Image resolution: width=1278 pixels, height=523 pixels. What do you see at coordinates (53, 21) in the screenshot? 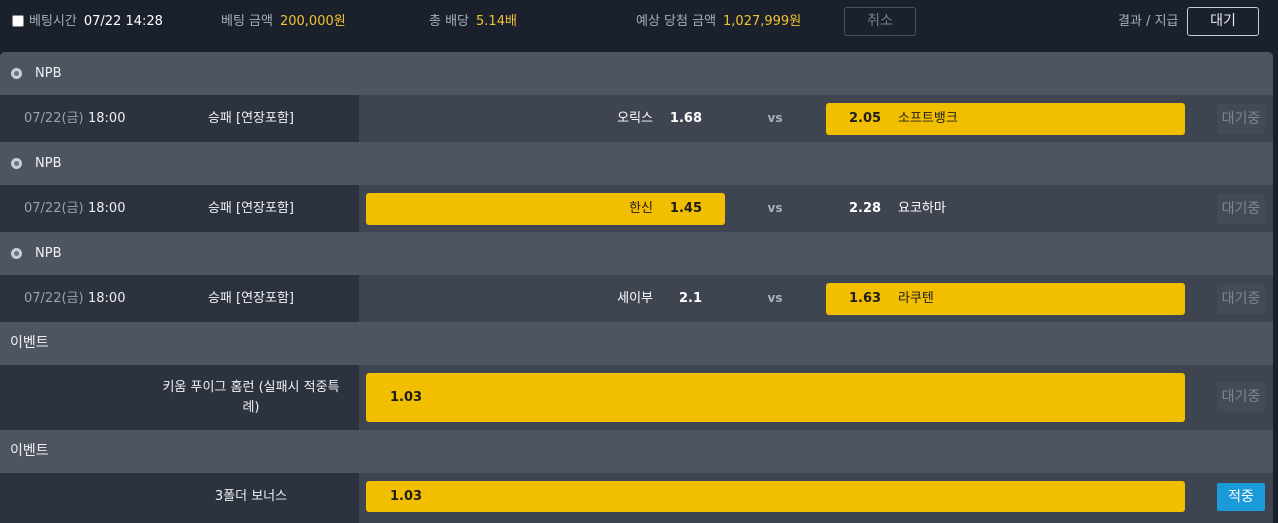
I see `bet-time-label: 베팅시간` at bounding box center [53, 21].